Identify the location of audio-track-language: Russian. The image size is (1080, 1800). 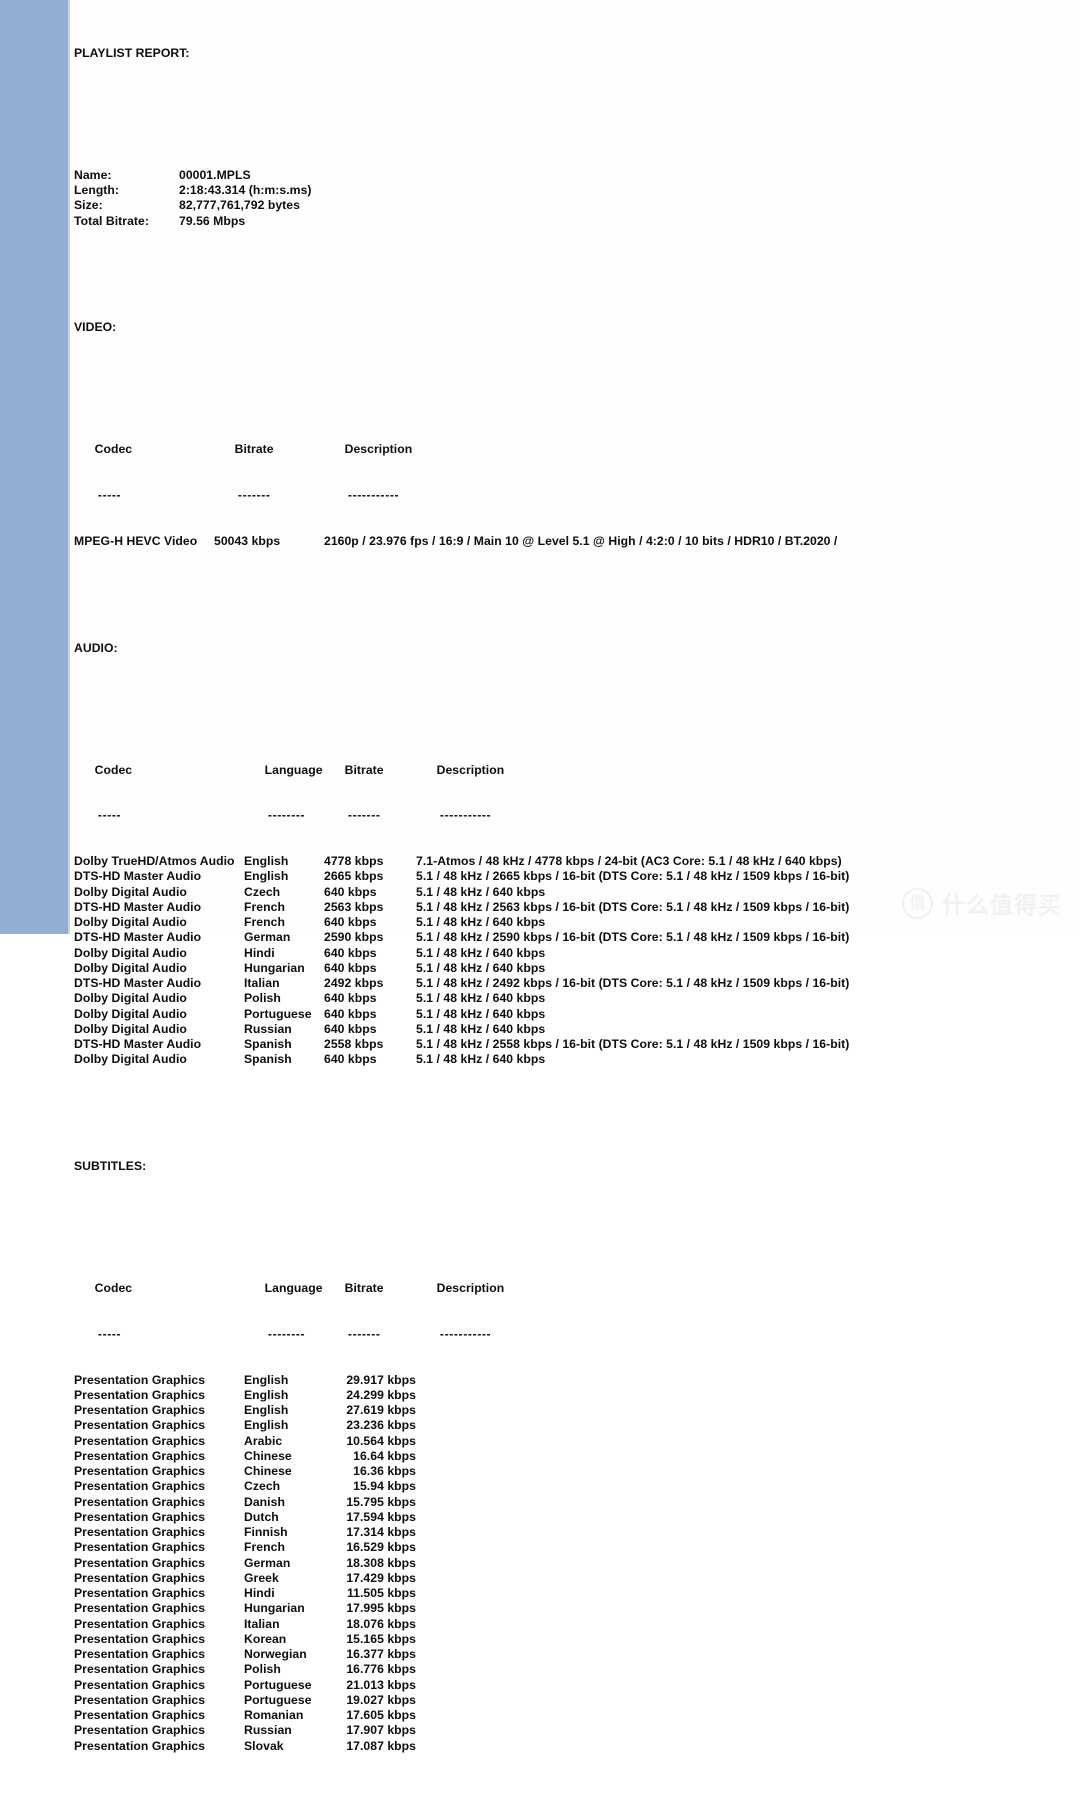
(268, 1028).